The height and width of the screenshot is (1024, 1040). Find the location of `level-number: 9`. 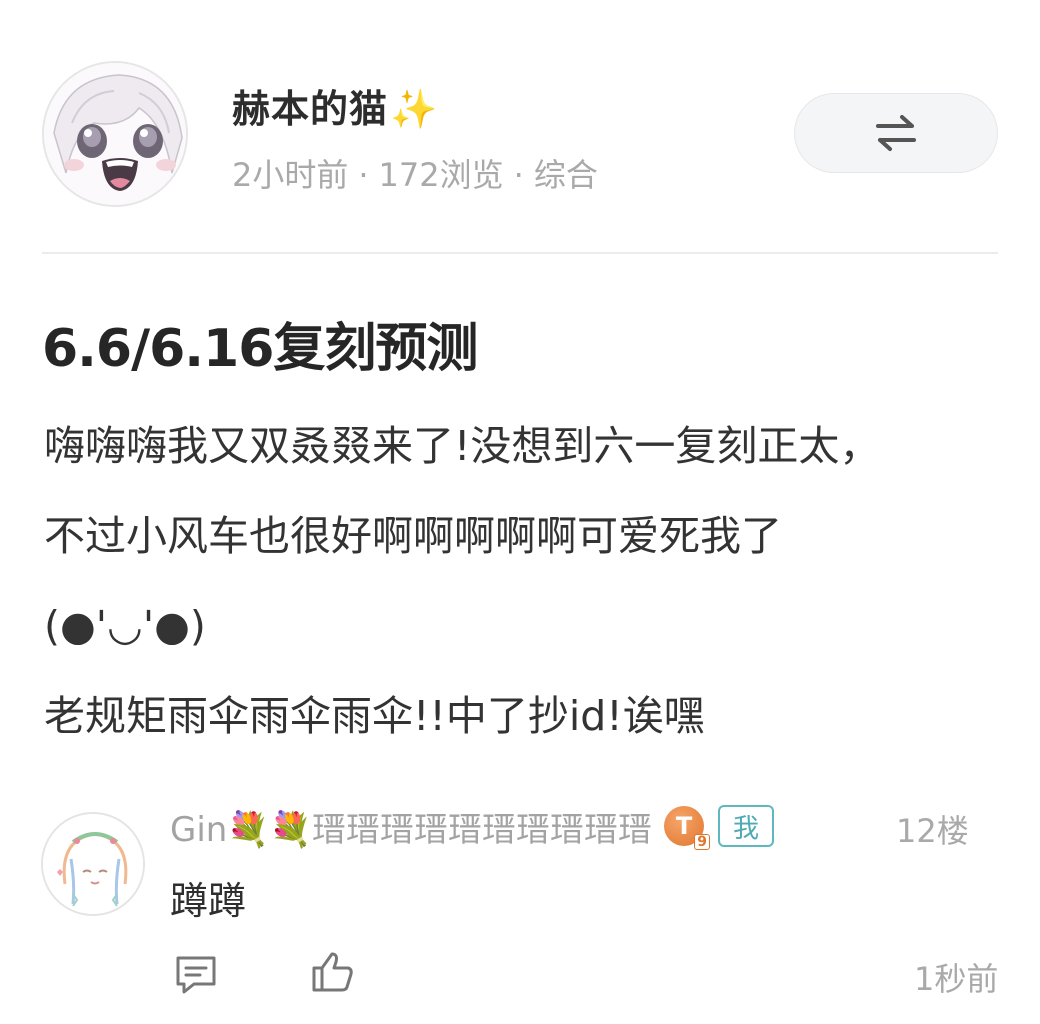

level-number: 9 is located at coordinates (702, 842).